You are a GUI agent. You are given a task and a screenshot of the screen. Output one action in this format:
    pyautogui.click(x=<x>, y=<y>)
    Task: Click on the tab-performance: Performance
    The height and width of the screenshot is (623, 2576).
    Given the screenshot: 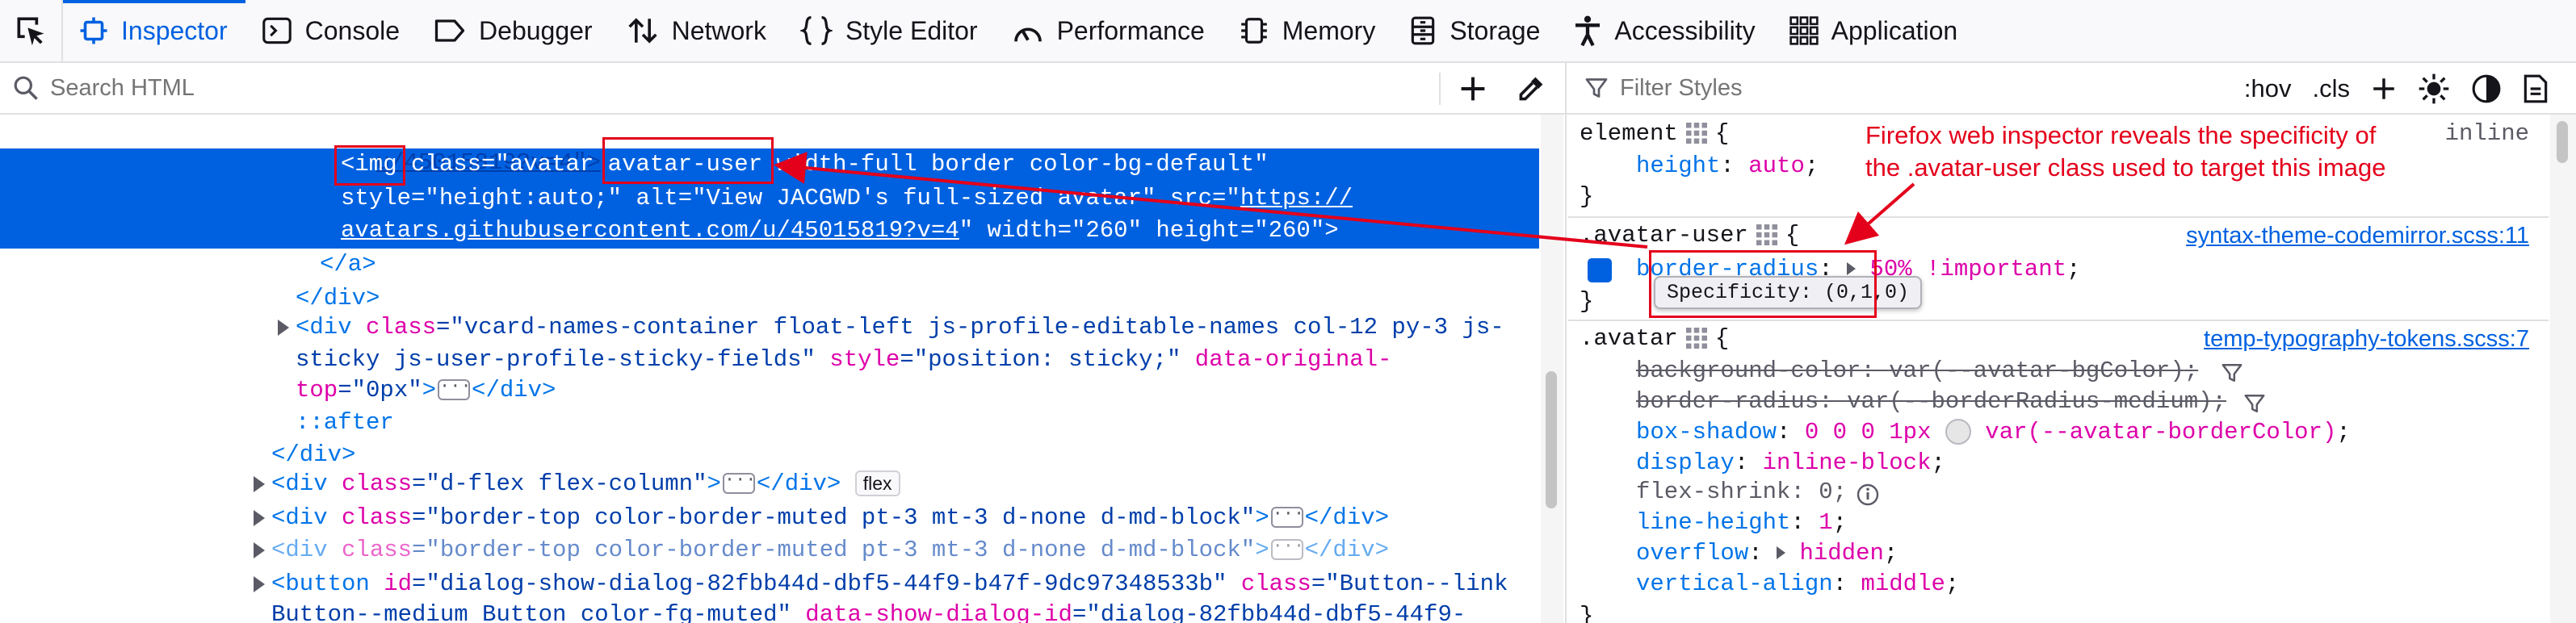 What is the action you would take?
    pyautogui.click(x=1109, y=30)
    